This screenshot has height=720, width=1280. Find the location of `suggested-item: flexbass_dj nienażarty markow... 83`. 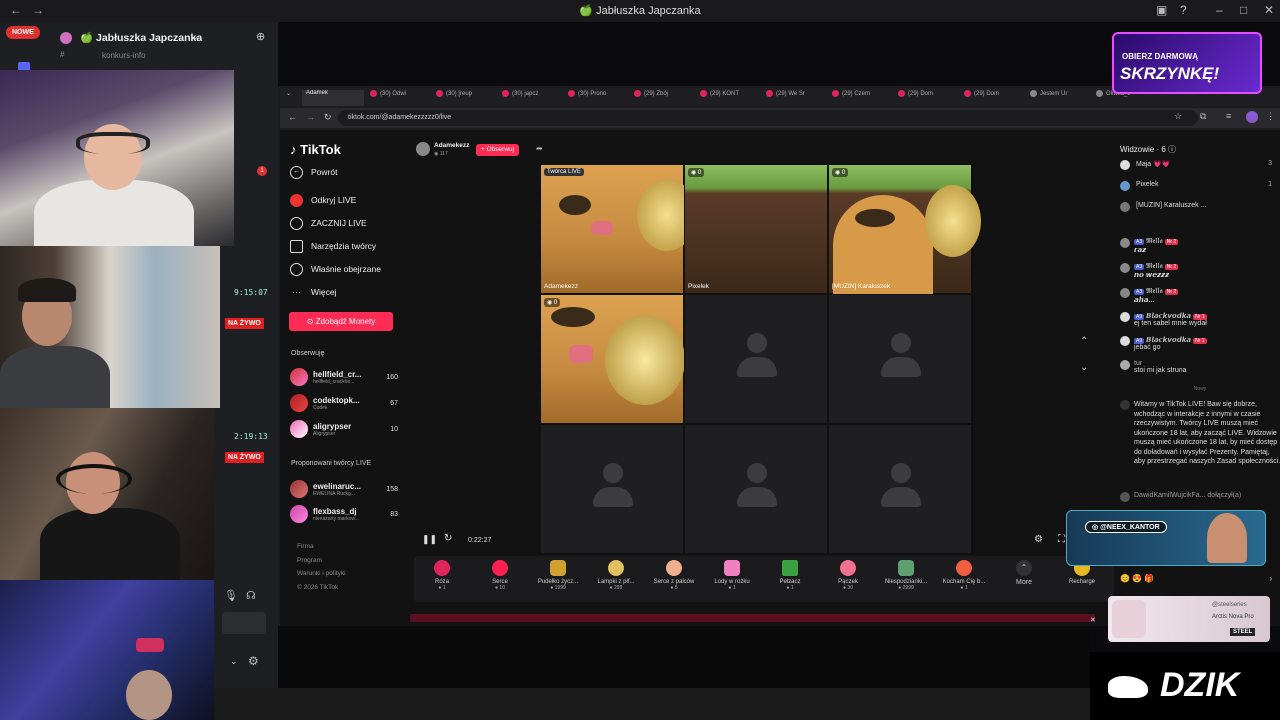

suggested-item: flexbass_dj nienażarty markow... 83 is located at coordinates (344, 514).